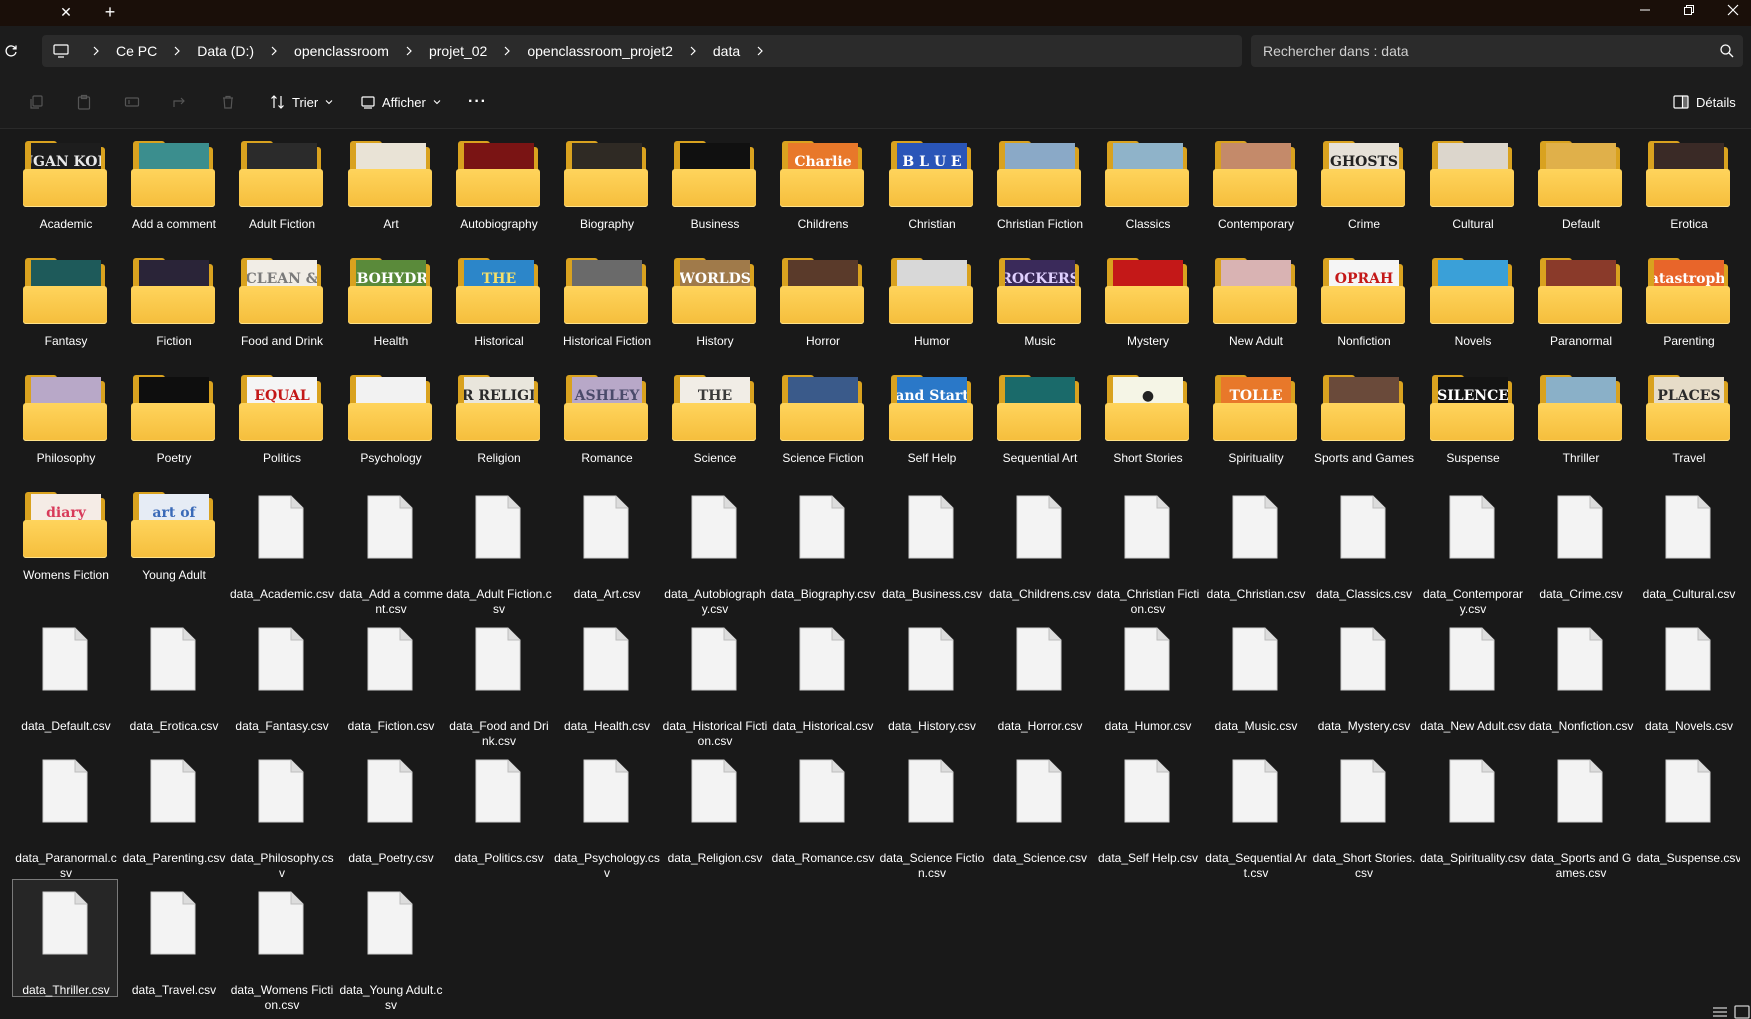 This screenshot has height=1019, width=1751. What do you see at coordinates (1483, 51) in the screenshot?
I see `search-input` at bounding box center [1483, 51].